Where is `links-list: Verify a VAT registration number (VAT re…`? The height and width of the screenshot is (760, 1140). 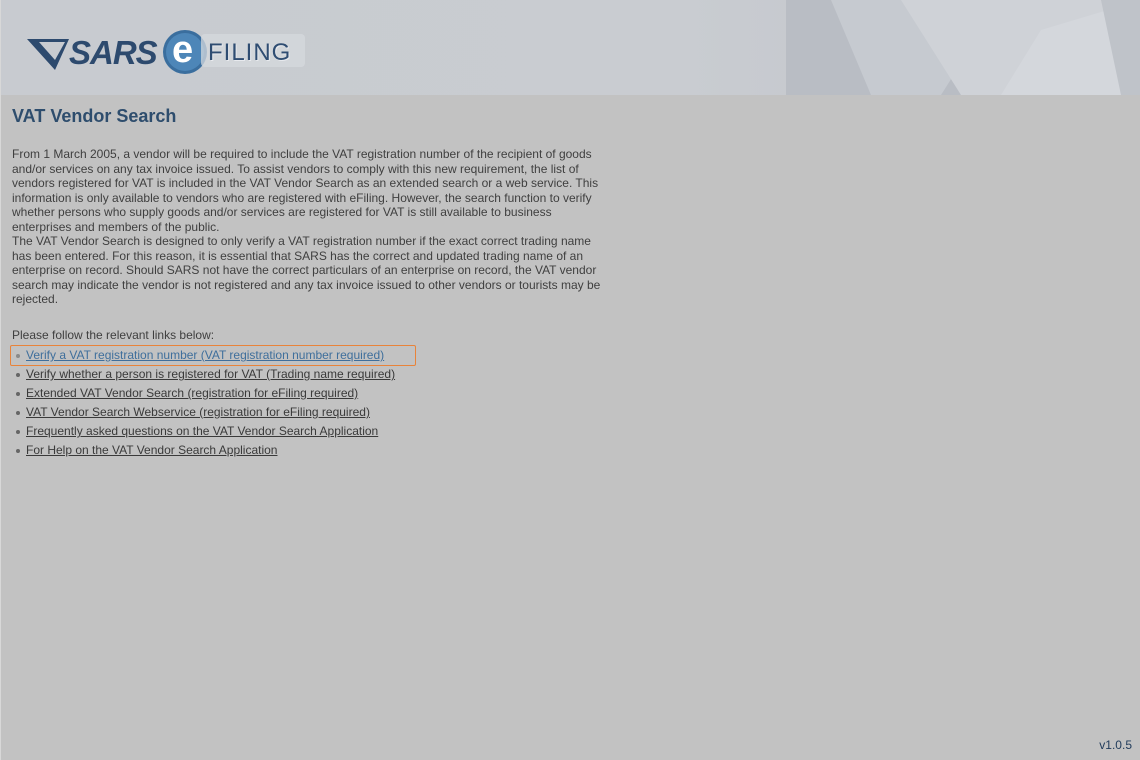
links-list: Verify a VAT registration number (VAT re… is located at coordinates (203, 403).